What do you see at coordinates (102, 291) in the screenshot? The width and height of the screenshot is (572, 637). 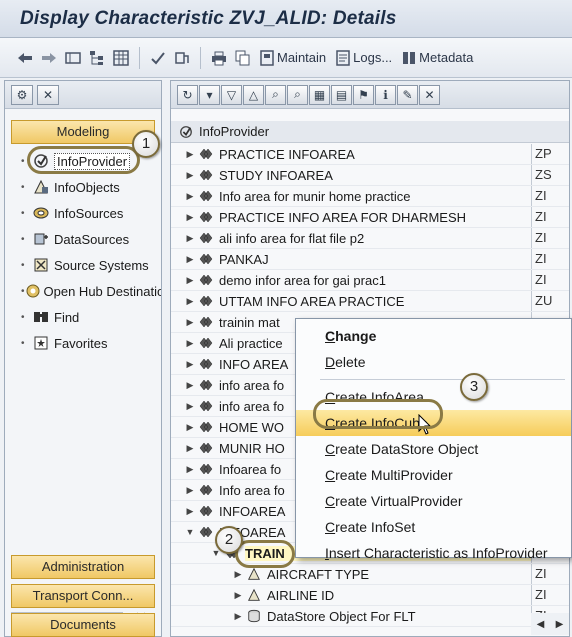 I see `nav-item-label: Open Hub Destination` at bounding box center [102, 291].